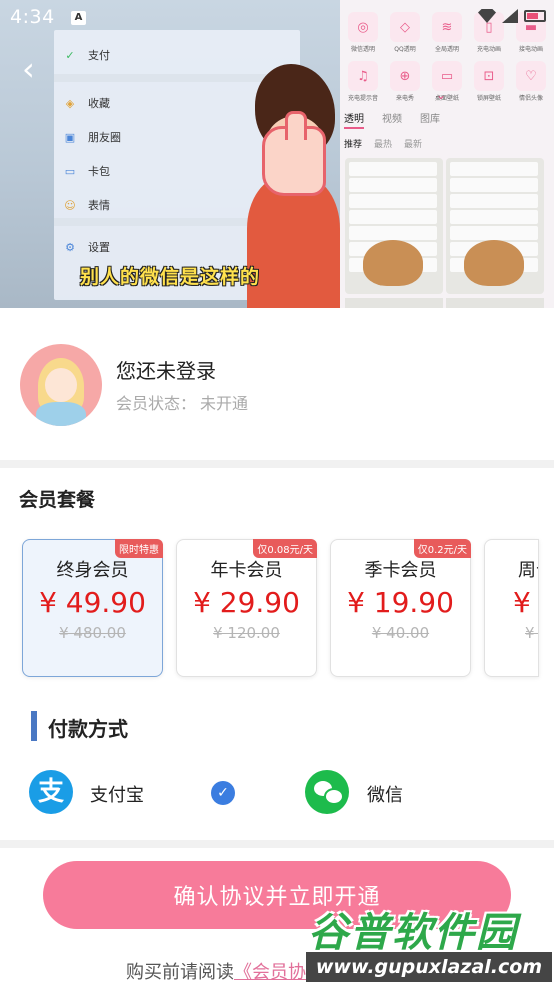  I want to click on preview-tabs: 透明 视频 图库, so click(392, 119).